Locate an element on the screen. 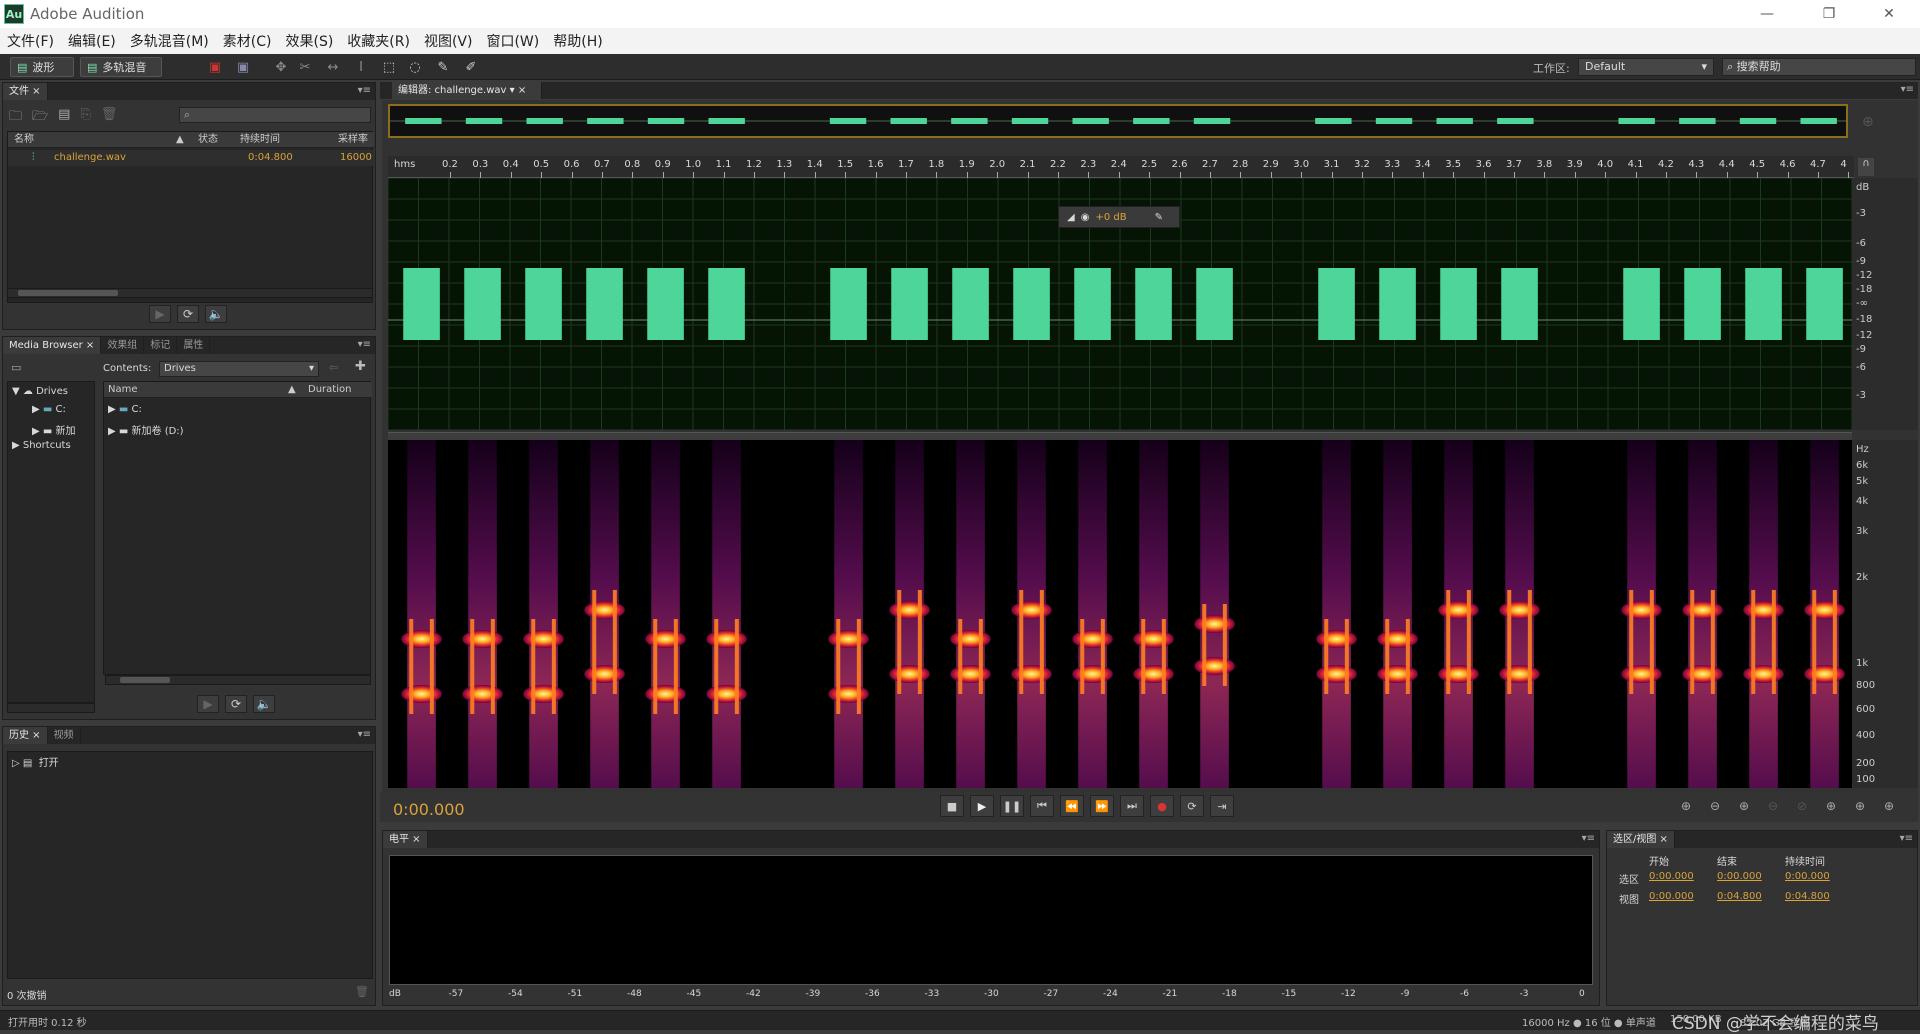 The height and width of the screenshot is (1034, 1920). insert-icon: ⎘ is located at coordinates (85, 118).